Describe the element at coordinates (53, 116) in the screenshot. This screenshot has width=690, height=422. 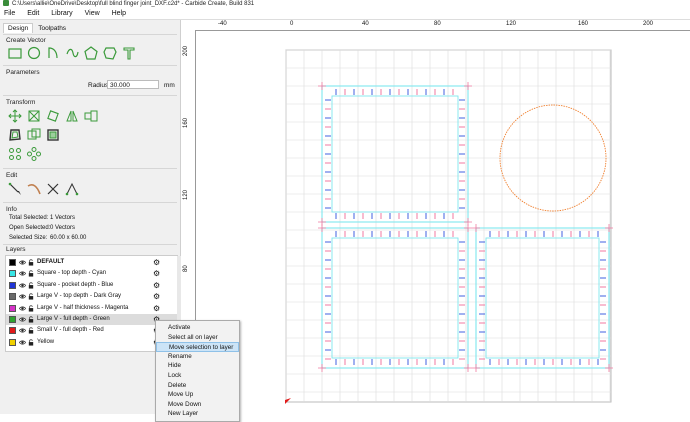
I see `rotate-icon` at that location.